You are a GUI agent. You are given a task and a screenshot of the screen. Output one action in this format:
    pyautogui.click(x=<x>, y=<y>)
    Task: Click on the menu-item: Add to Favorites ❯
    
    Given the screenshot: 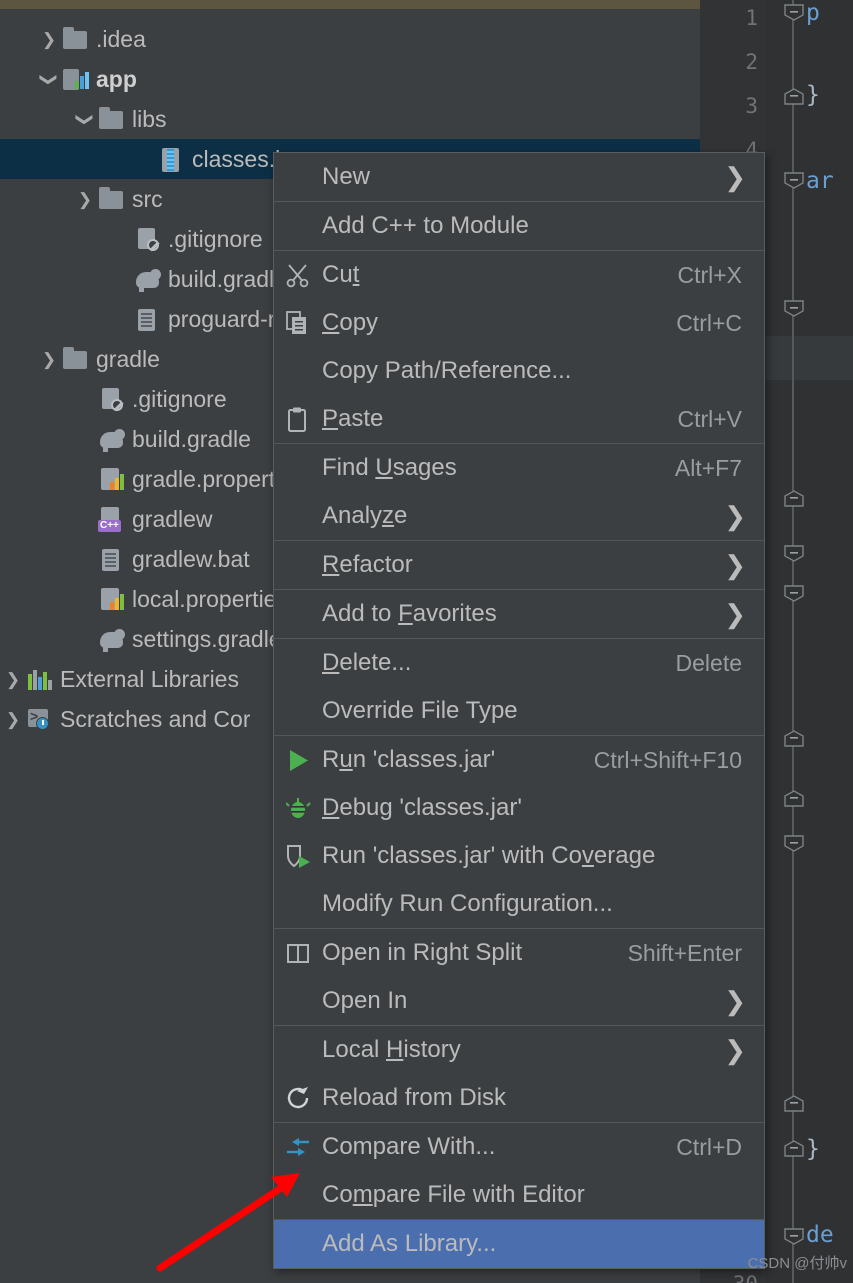 What is the action you would take?
    pyautogui.click(x=519, y=614)
    